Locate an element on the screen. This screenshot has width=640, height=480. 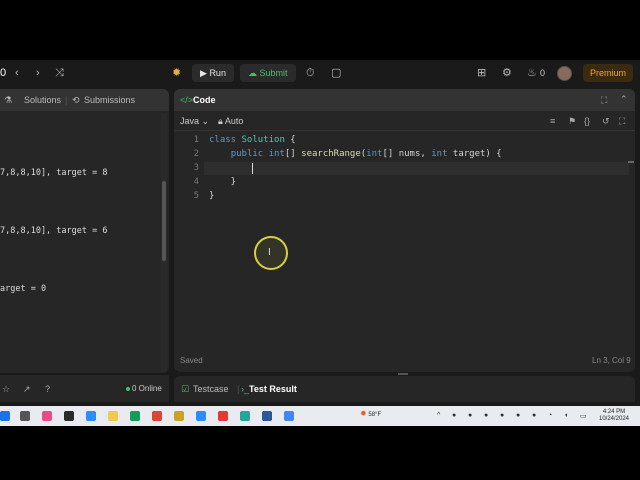
auto-mode: 🔒︎ Auto is located at coordinates (230, 121).